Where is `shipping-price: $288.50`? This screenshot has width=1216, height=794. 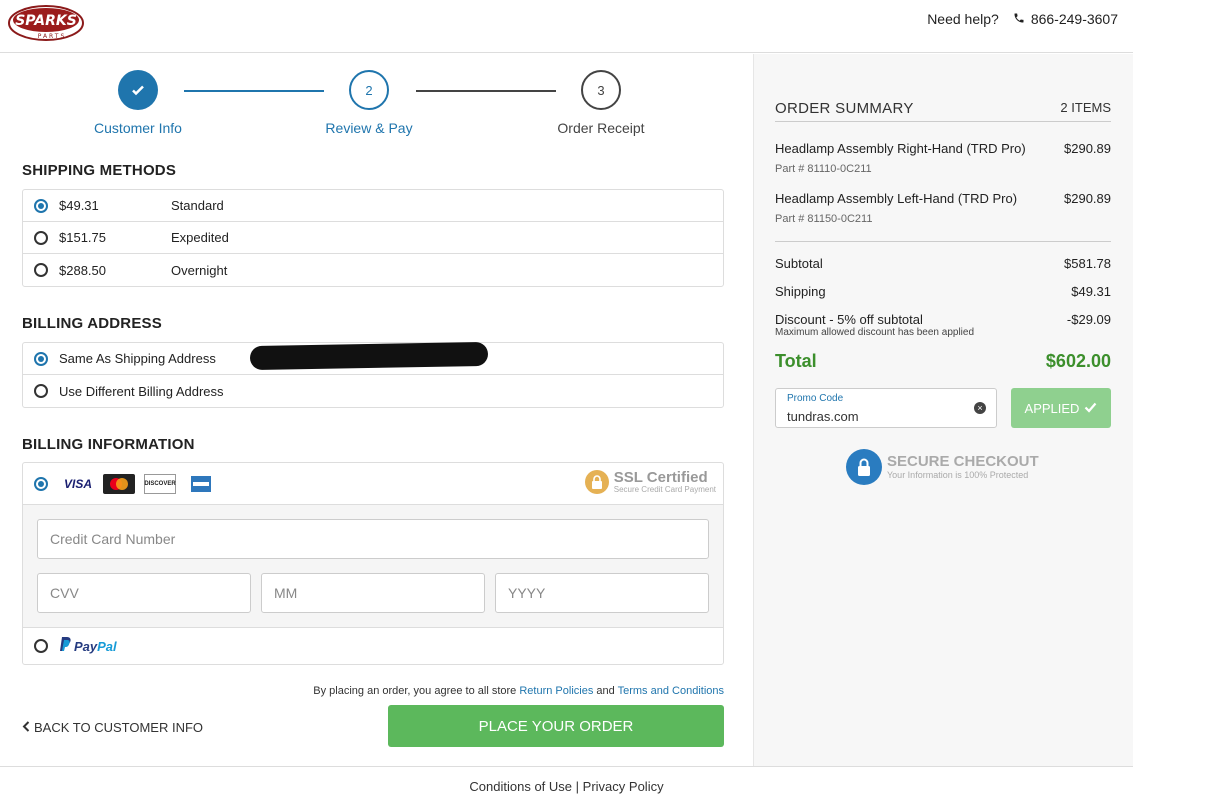
shipping-price: $288.50 is located at coordinates (82, 270).